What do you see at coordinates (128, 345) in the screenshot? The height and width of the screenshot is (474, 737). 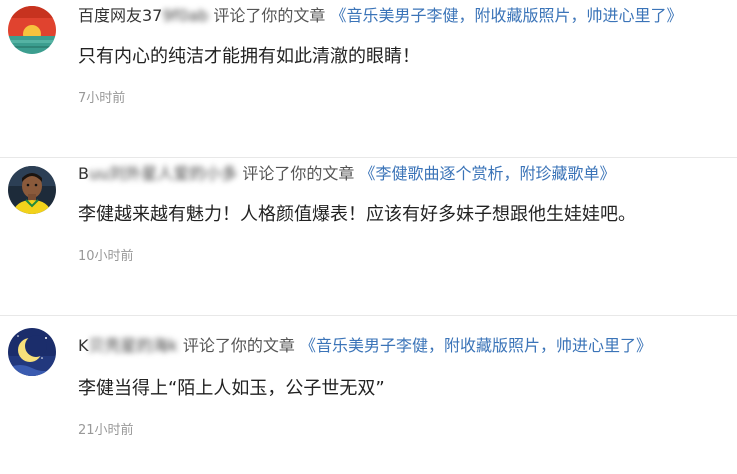 I see `username: K贝壳星的海k` at bounding box center [128, 345].